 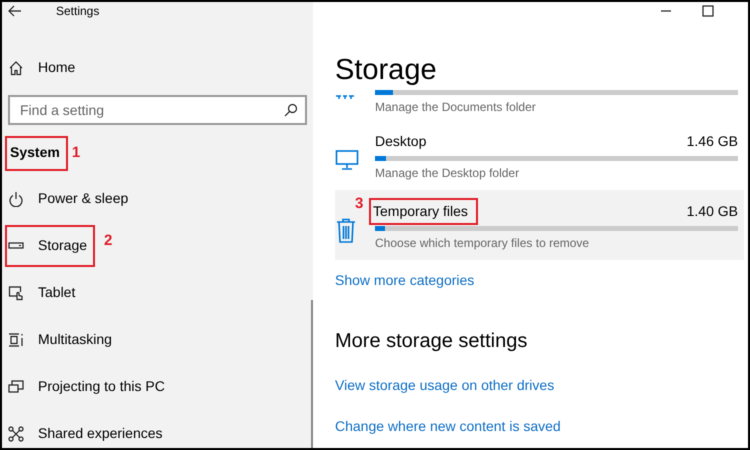 What do you see at coordinates (35, 152) in the screenshot?
I see `section-heading: System` at bounding box center [35, 152].